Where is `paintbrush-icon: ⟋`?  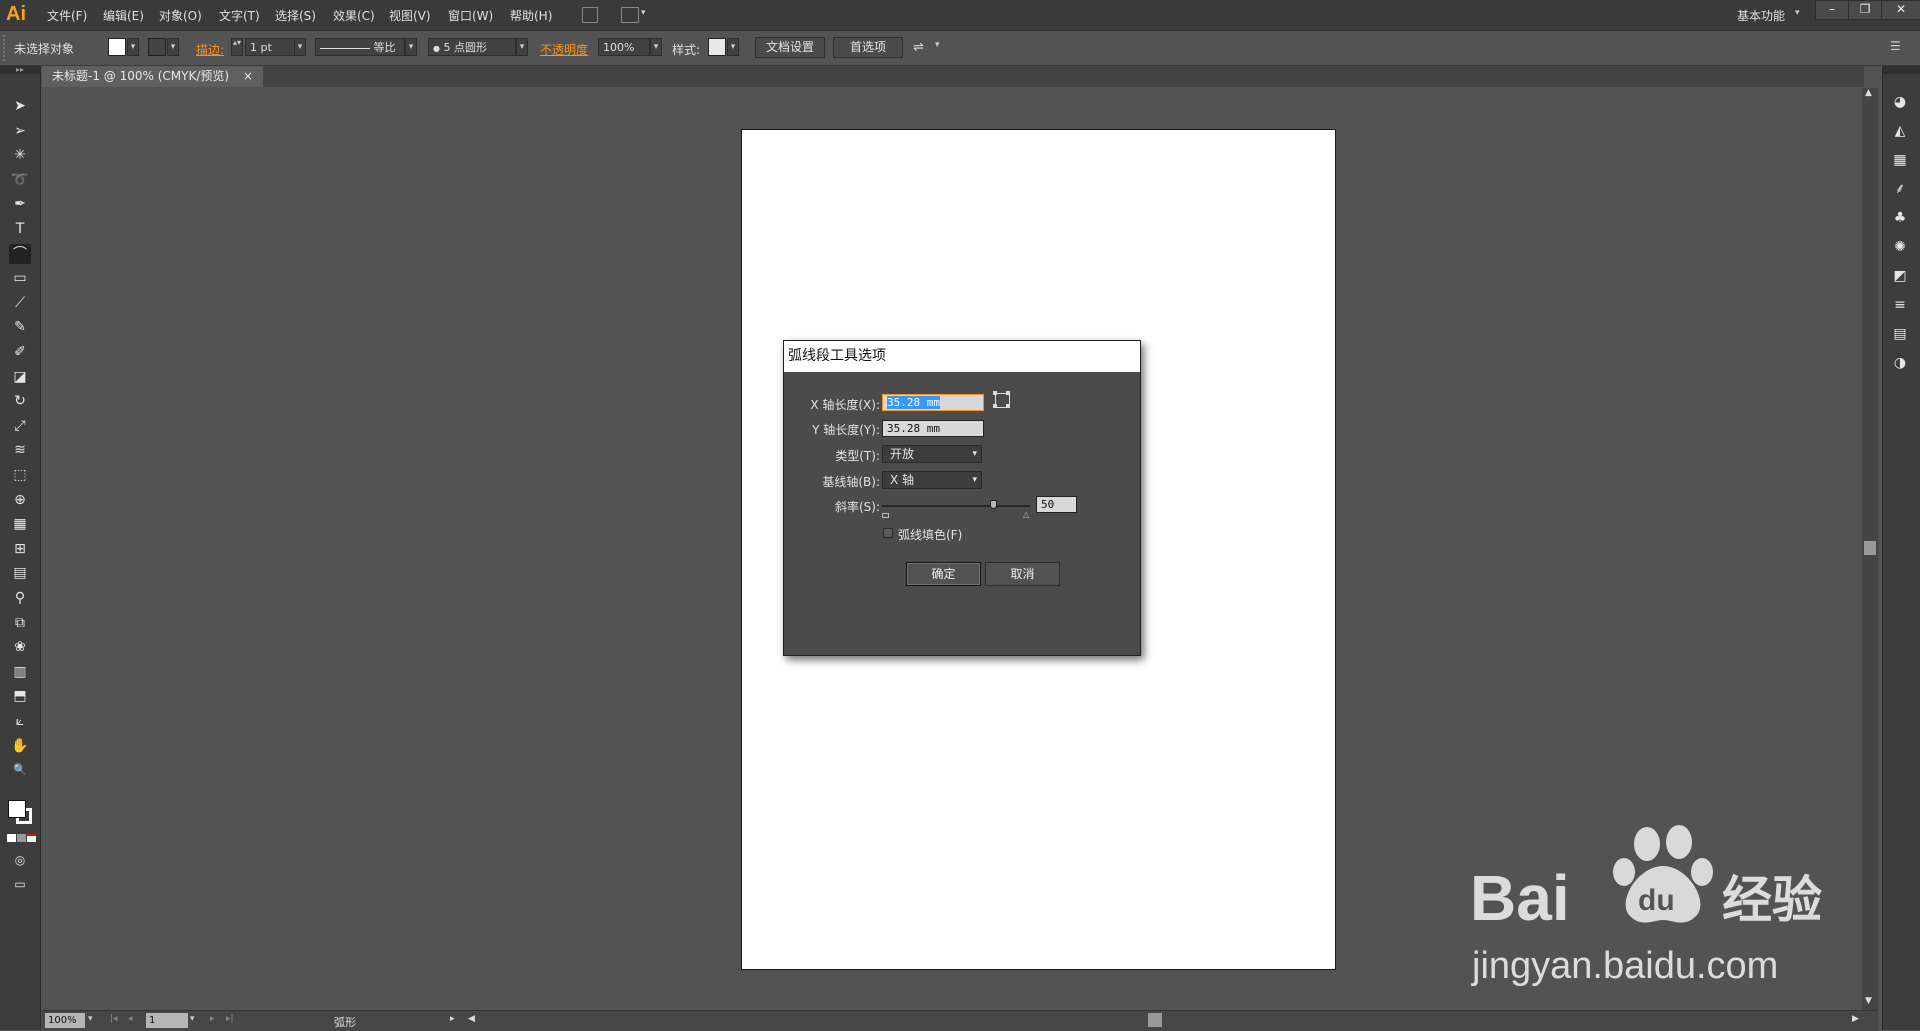 paintbrush-icon: ⟋ is located at coordinates (20, 303).